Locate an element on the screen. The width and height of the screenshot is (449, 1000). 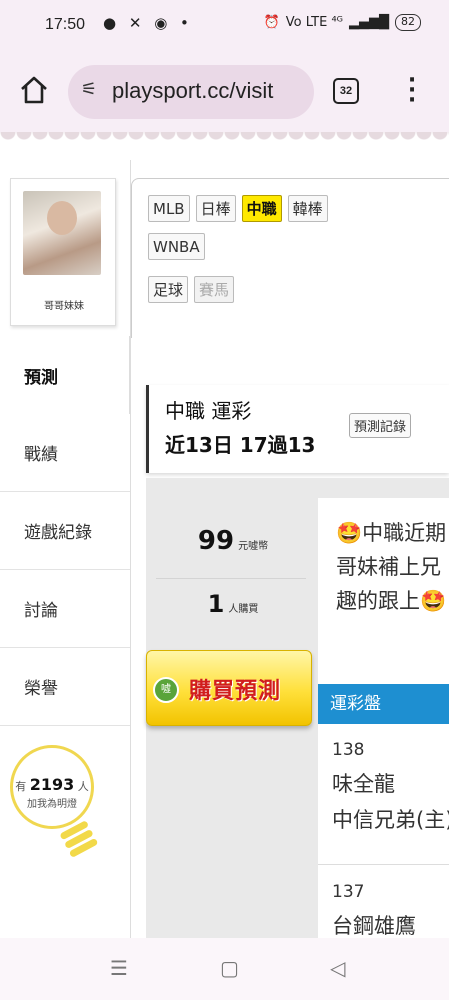
home-nav-icon: ▢ is located at coordinates (229, 968).